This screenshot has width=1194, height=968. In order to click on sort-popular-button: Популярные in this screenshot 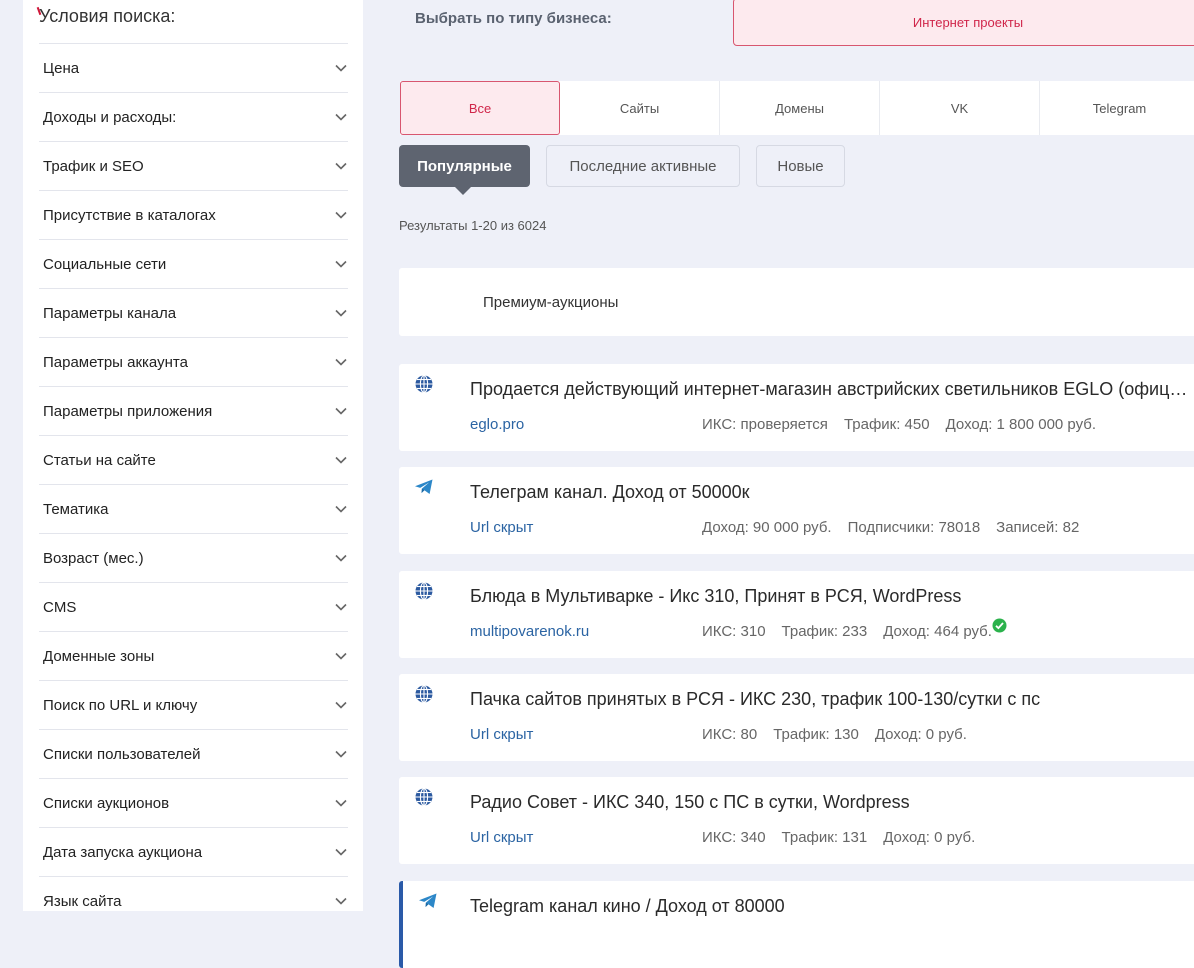, I will do `click(464, 170)`.